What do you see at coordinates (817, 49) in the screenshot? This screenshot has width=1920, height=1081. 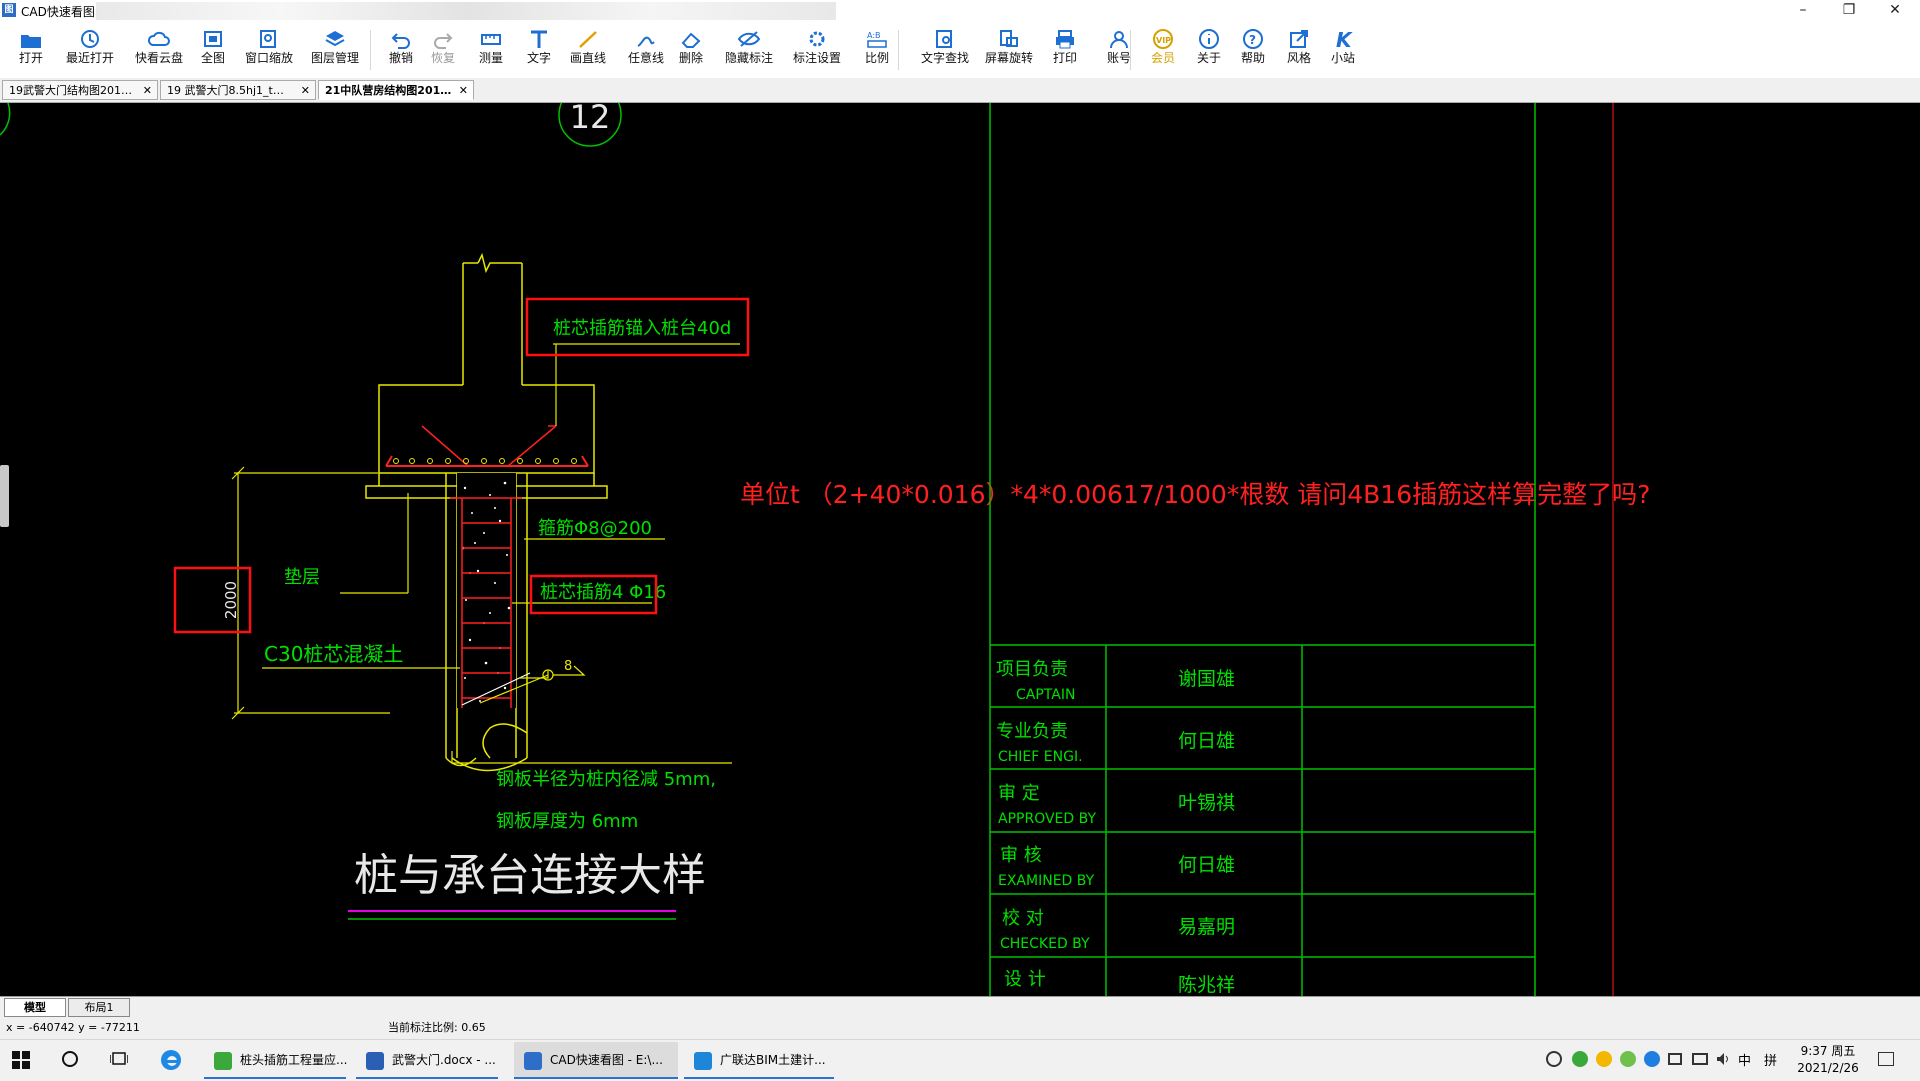 I see `toolbar-button-annotation-settings: 标注设置` at bounding box center [817, 49].